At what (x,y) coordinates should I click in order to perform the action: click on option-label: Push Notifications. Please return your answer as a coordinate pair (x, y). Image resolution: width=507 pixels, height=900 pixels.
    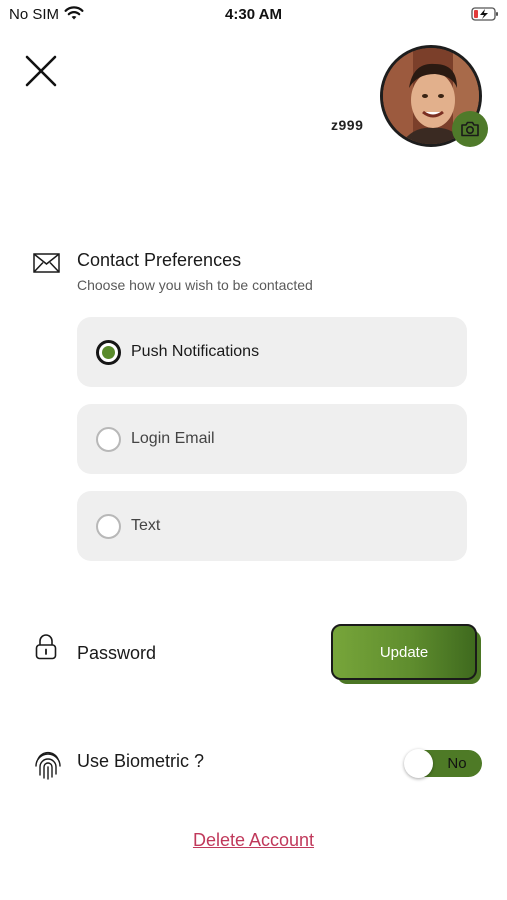
    Looking at the image, I should click on (195, 351).